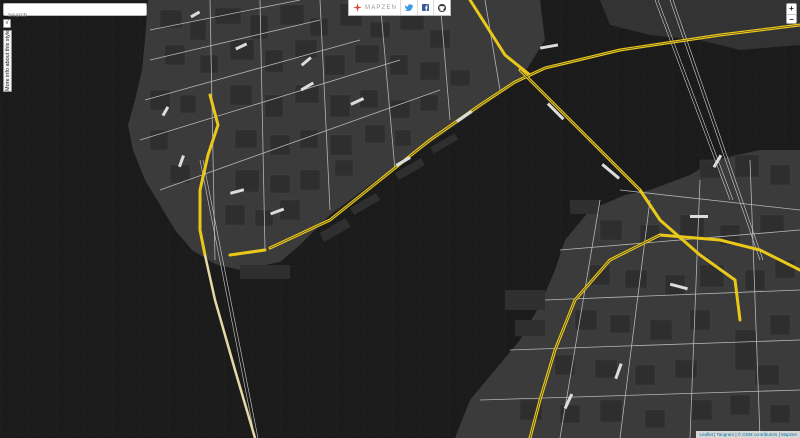 The width and height of the screenshot is (800, 438). I want to click on tangram-link: Tangram, so click(726, 434).